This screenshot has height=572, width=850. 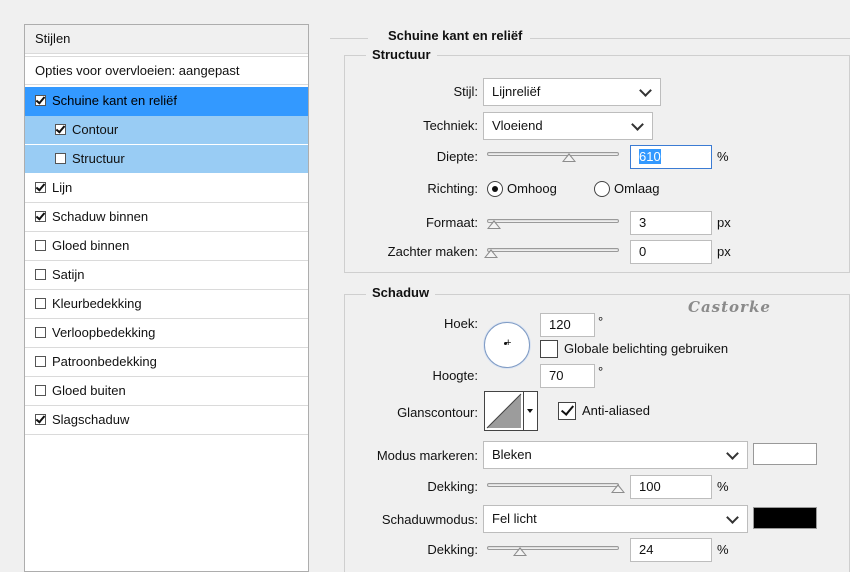 What do you see at coordinates (553, 221) in the screenshot?
I see `size-slider-track` at bounding box center [553, 221].